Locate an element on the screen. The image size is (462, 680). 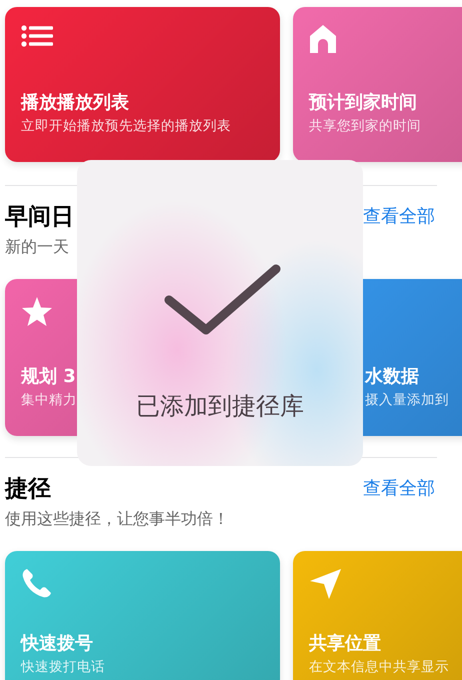
star-icon is located at coordinates (37, 311).